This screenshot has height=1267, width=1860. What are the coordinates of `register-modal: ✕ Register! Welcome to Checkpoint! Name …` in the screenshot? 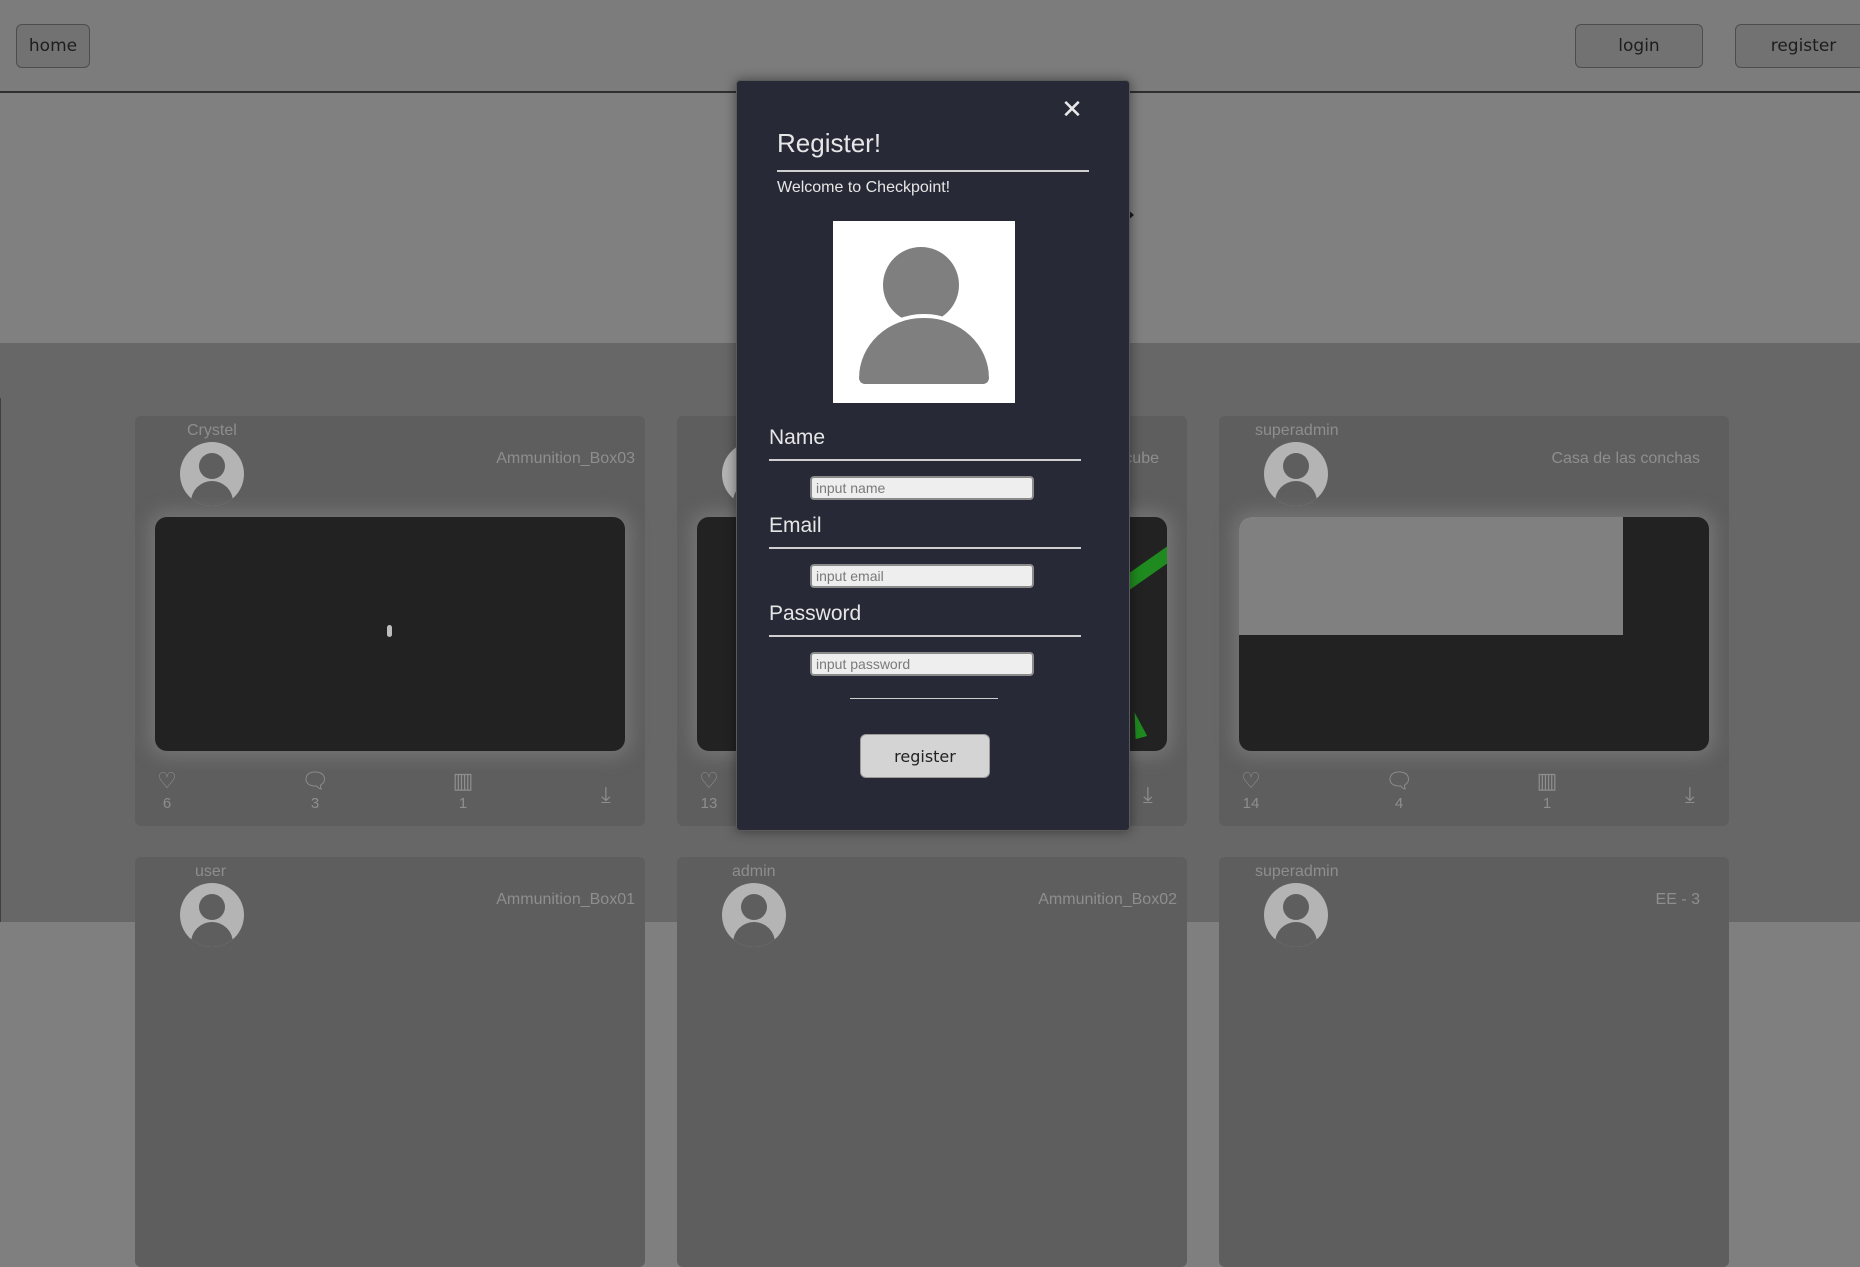 It's located at (933, 455).